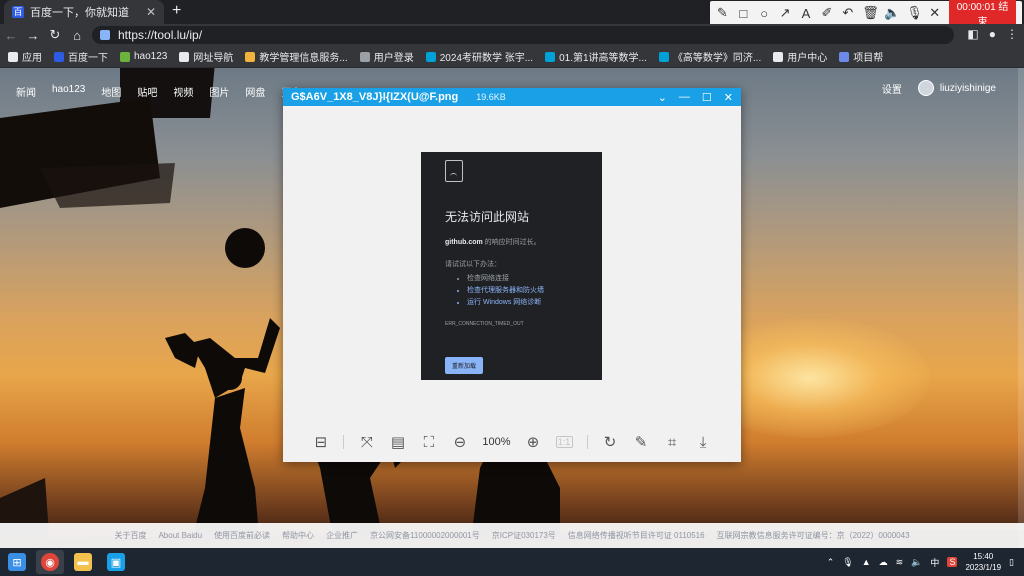 This screenshot has height=576, width=1024. What do you see at coordinates (111, 91) in the screenshot?
I see `top-nav-link: 地图` at bounding box center [111, 91].